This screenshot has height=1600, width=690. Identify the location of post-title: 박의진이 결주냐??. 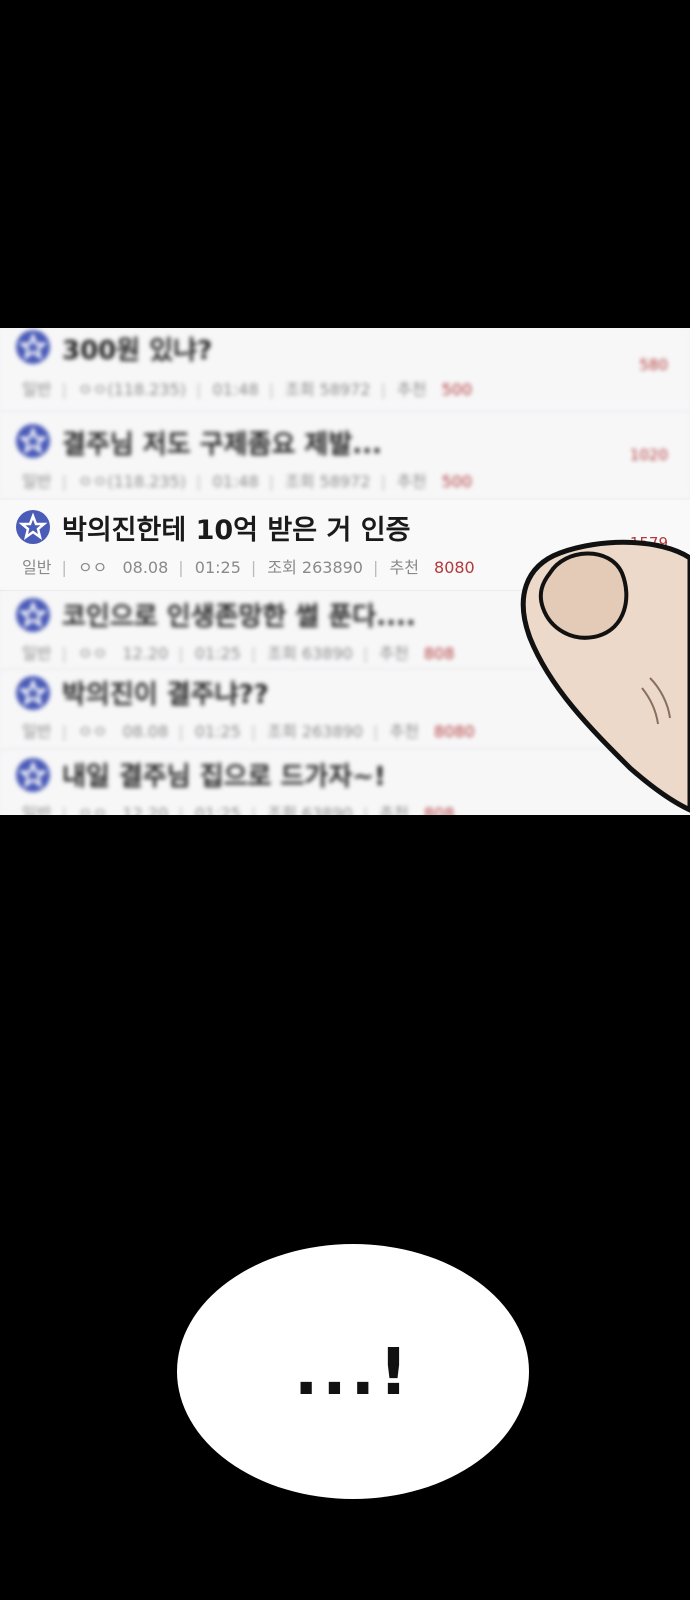
(165, 695).